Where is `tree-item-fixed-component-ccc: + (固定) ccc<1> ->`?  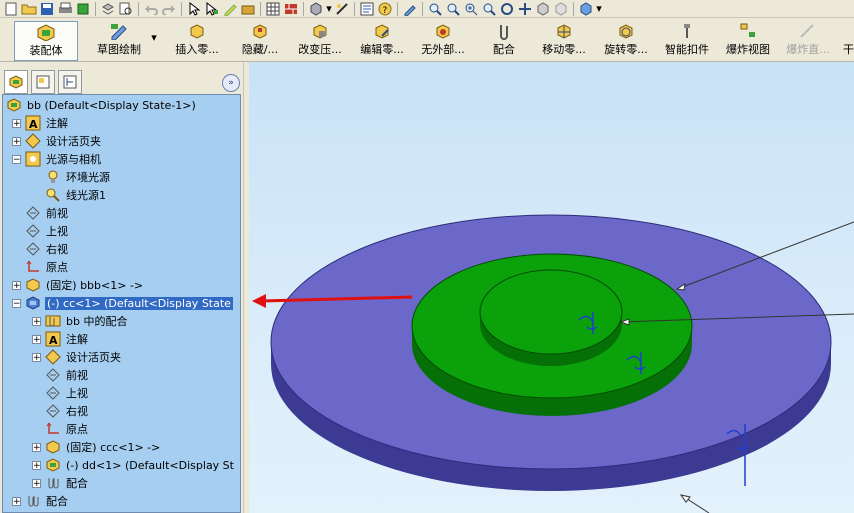
tree-item-fixed-component-ccc: + (固定) ccc<1> -> is located at coordinates (121, 447).